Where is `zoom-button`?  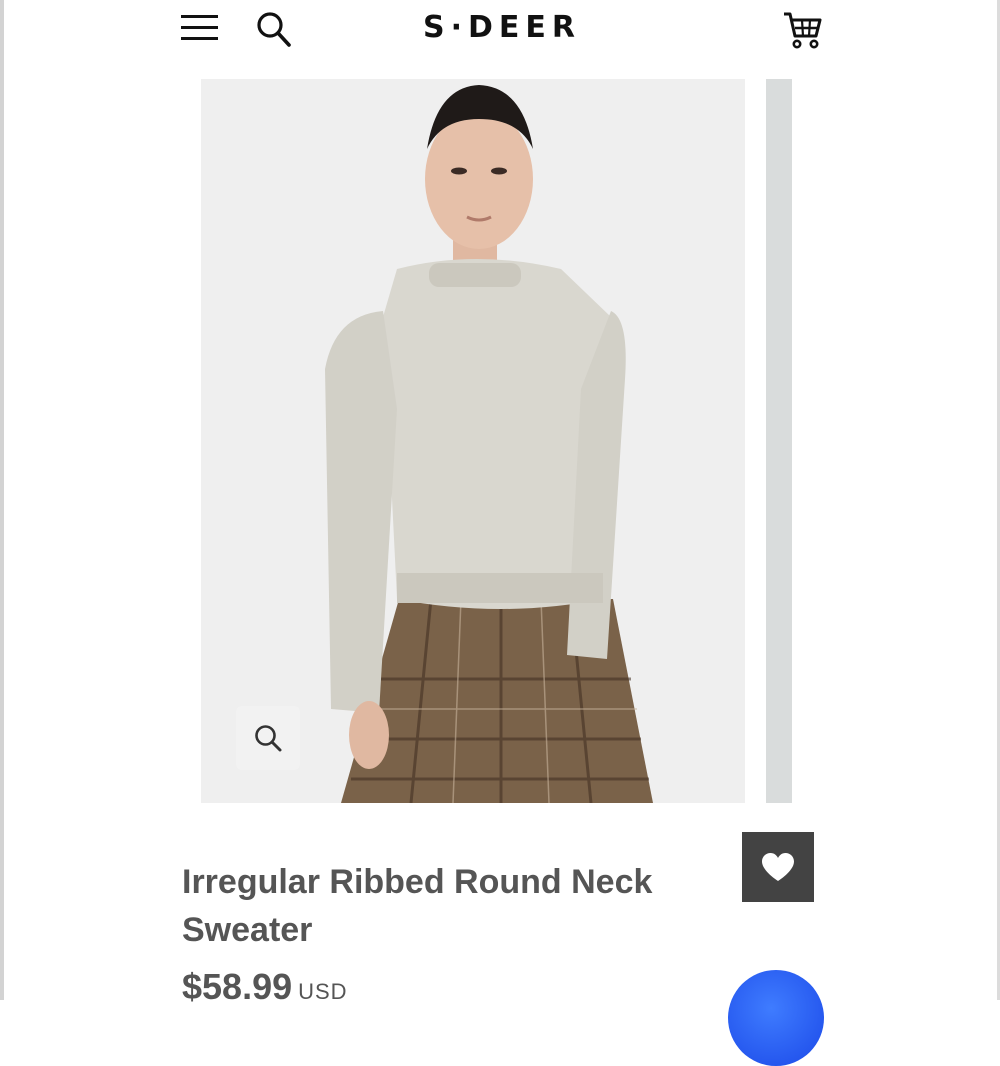
zoom-button is located at coordinates (268, 738).